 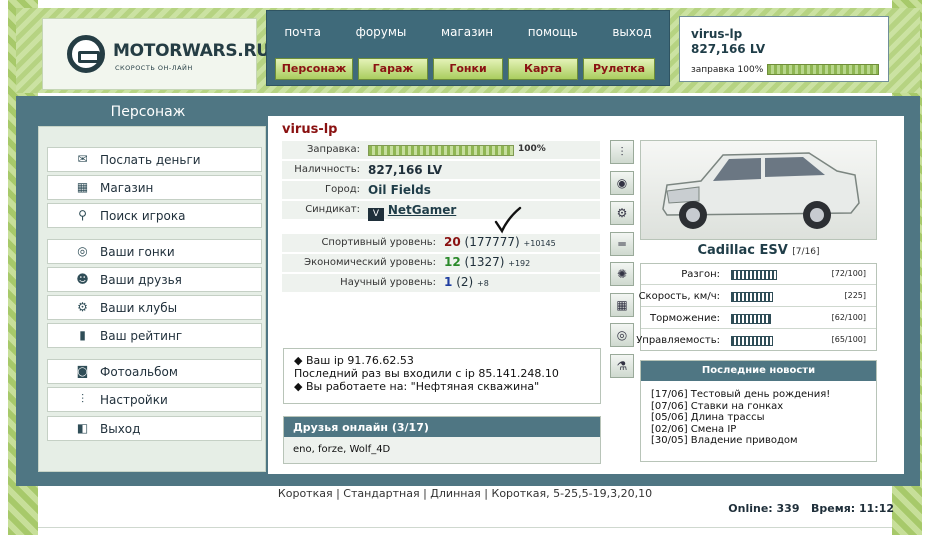 I want to click on city-value: Oil Fields, so click(x=399, y=190).